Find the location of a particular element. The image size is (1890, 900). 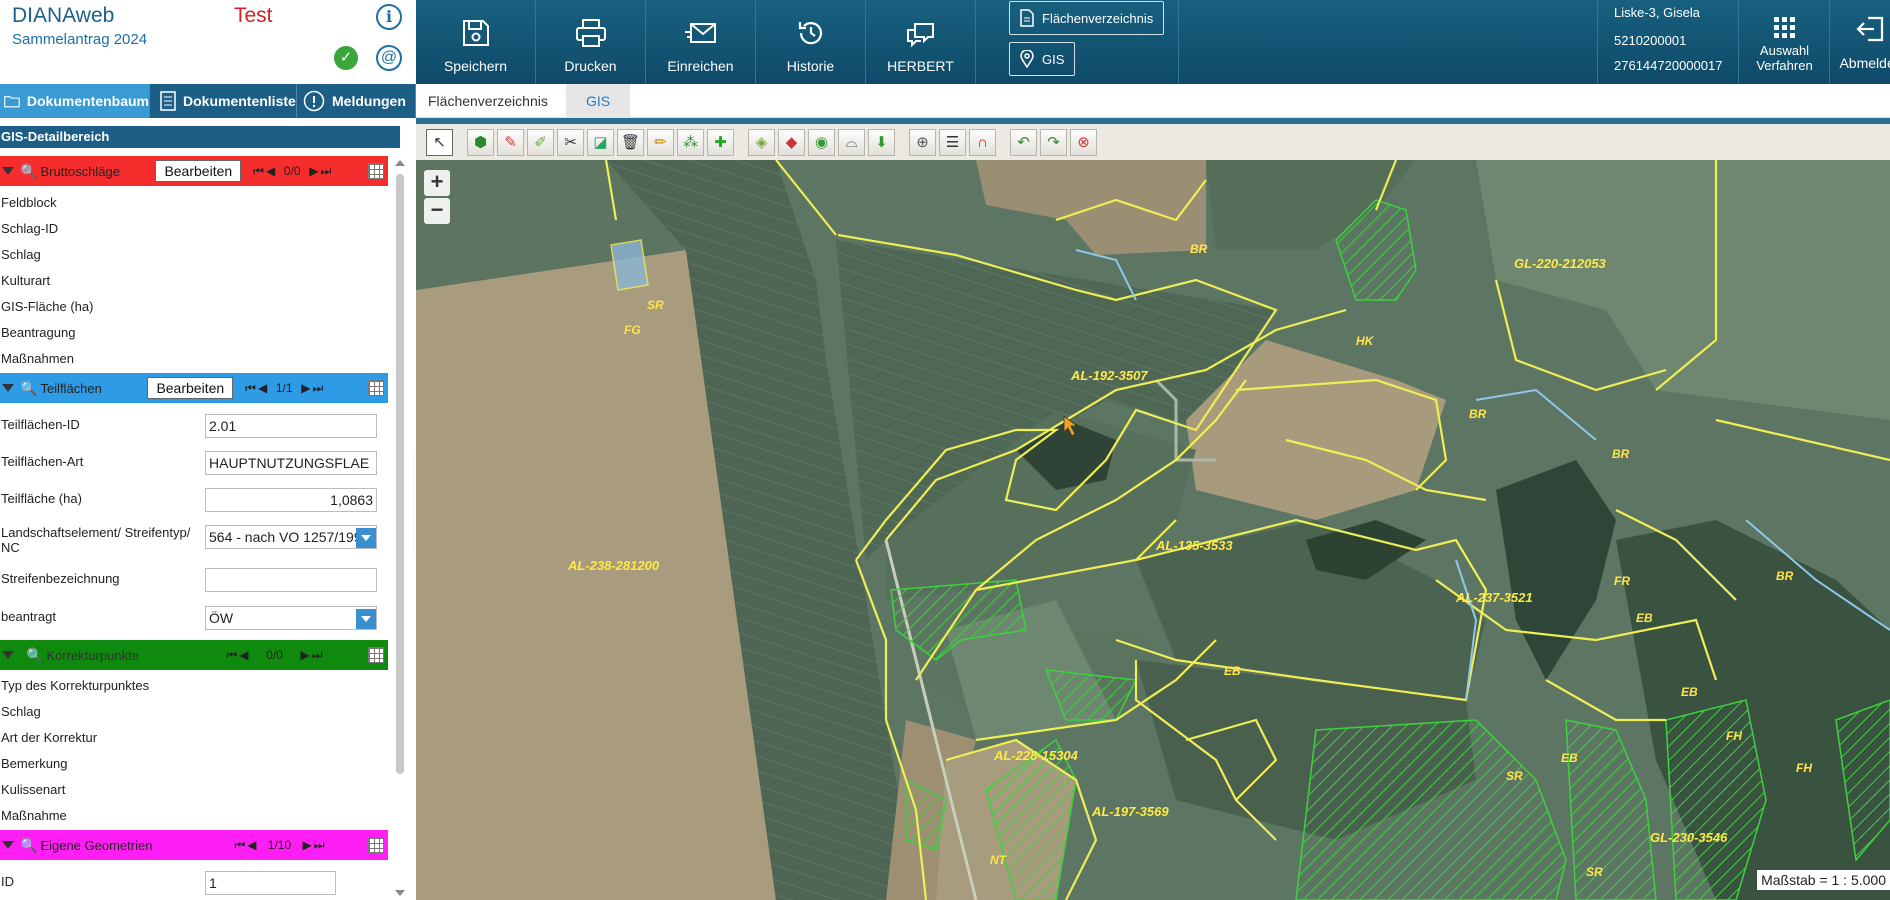

historie-button: Historie is located at coordinates (811, 42).